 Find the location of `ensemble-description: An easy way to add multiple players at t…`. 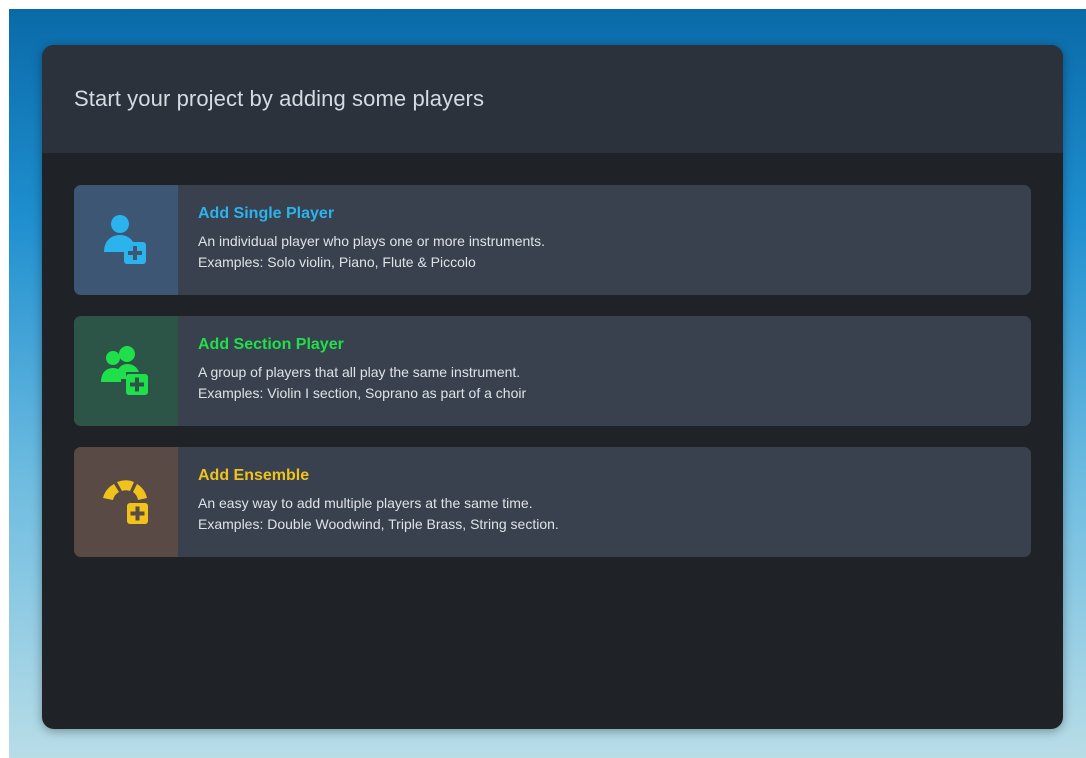

ensemble-description: An easy way to add multiple players at t… is located at coordinates (365, 503).